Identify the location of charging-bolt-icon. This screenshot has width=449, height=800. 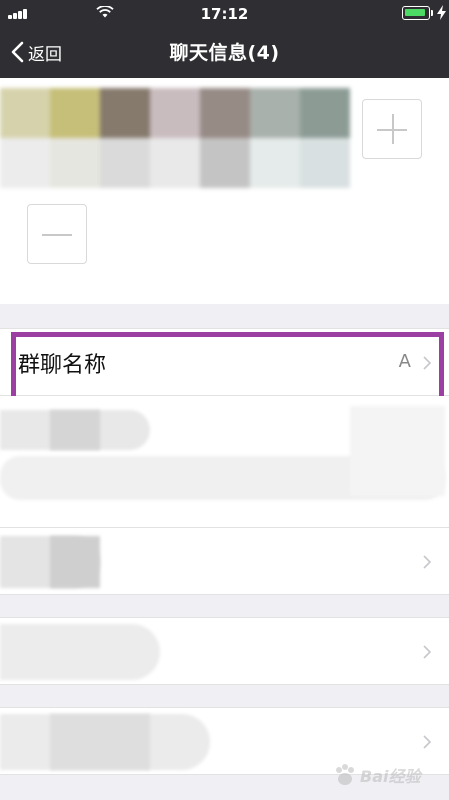
(441, 12).